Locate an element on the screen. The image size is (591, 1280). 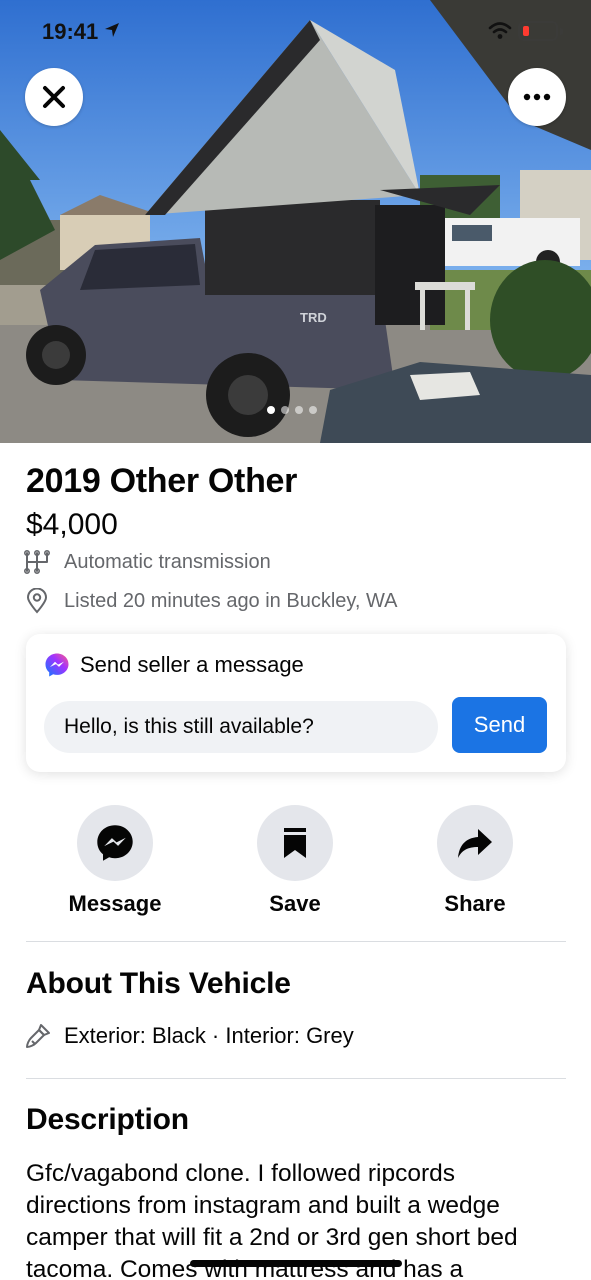
send-seller-message-card: Send seller a message Send is located at coordinates (296, 703).